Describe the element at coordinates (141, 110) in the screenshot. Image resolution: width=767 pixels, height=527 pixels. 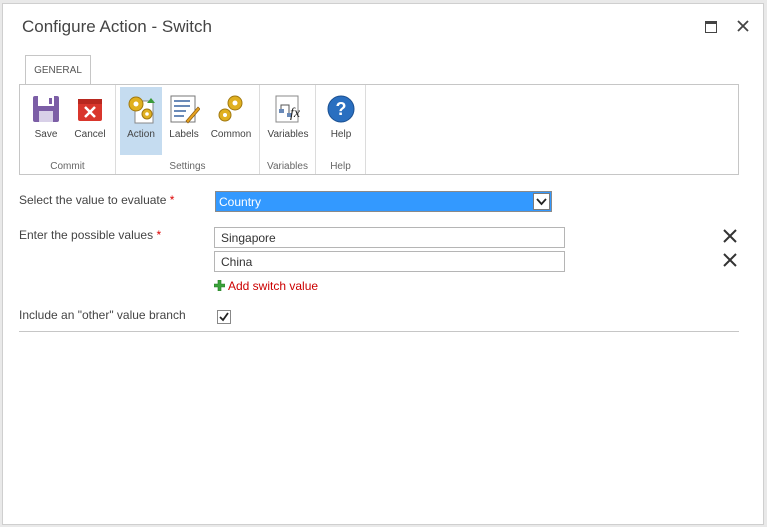
I see `action-gears-icon` at that location.